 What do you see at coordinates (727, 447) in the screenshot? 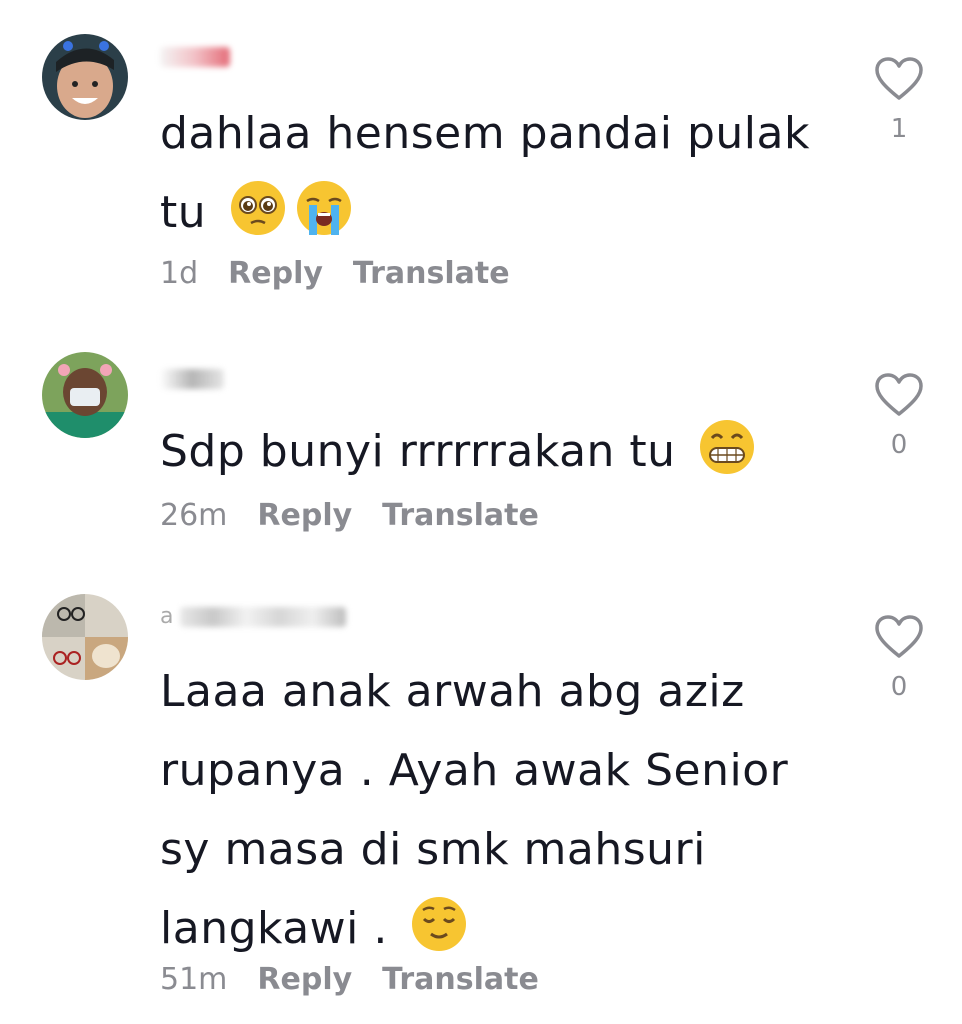
I see `grinning-squinting-face-icon` at bounding box center [727, 447].